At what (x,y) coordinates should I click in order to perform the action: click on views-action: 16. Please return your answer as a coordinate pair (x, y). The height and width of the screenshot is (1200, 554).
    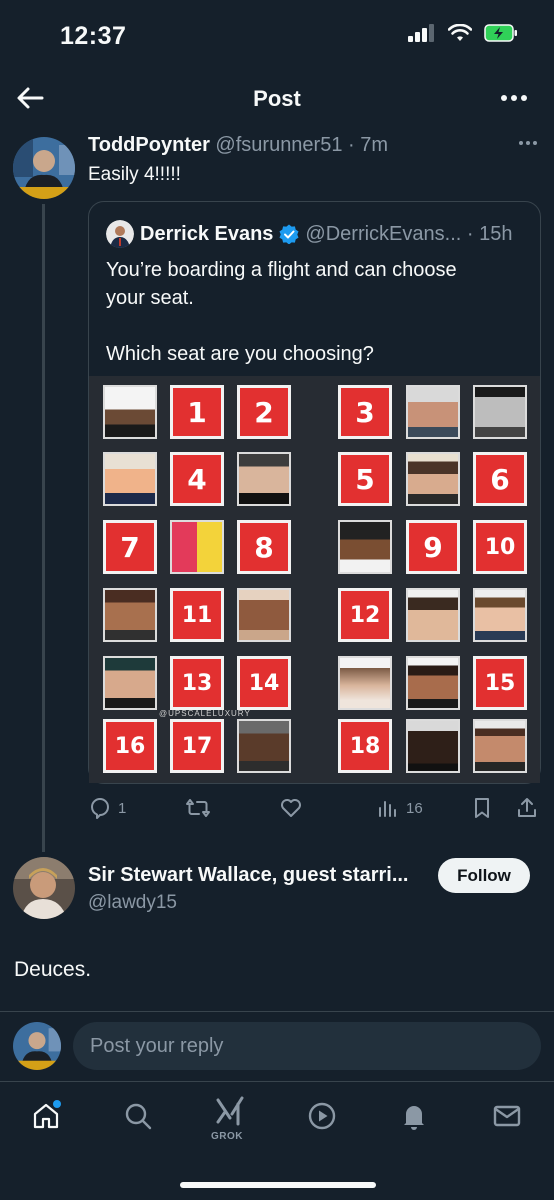
    Looking at the image, I should click on (399, 808).